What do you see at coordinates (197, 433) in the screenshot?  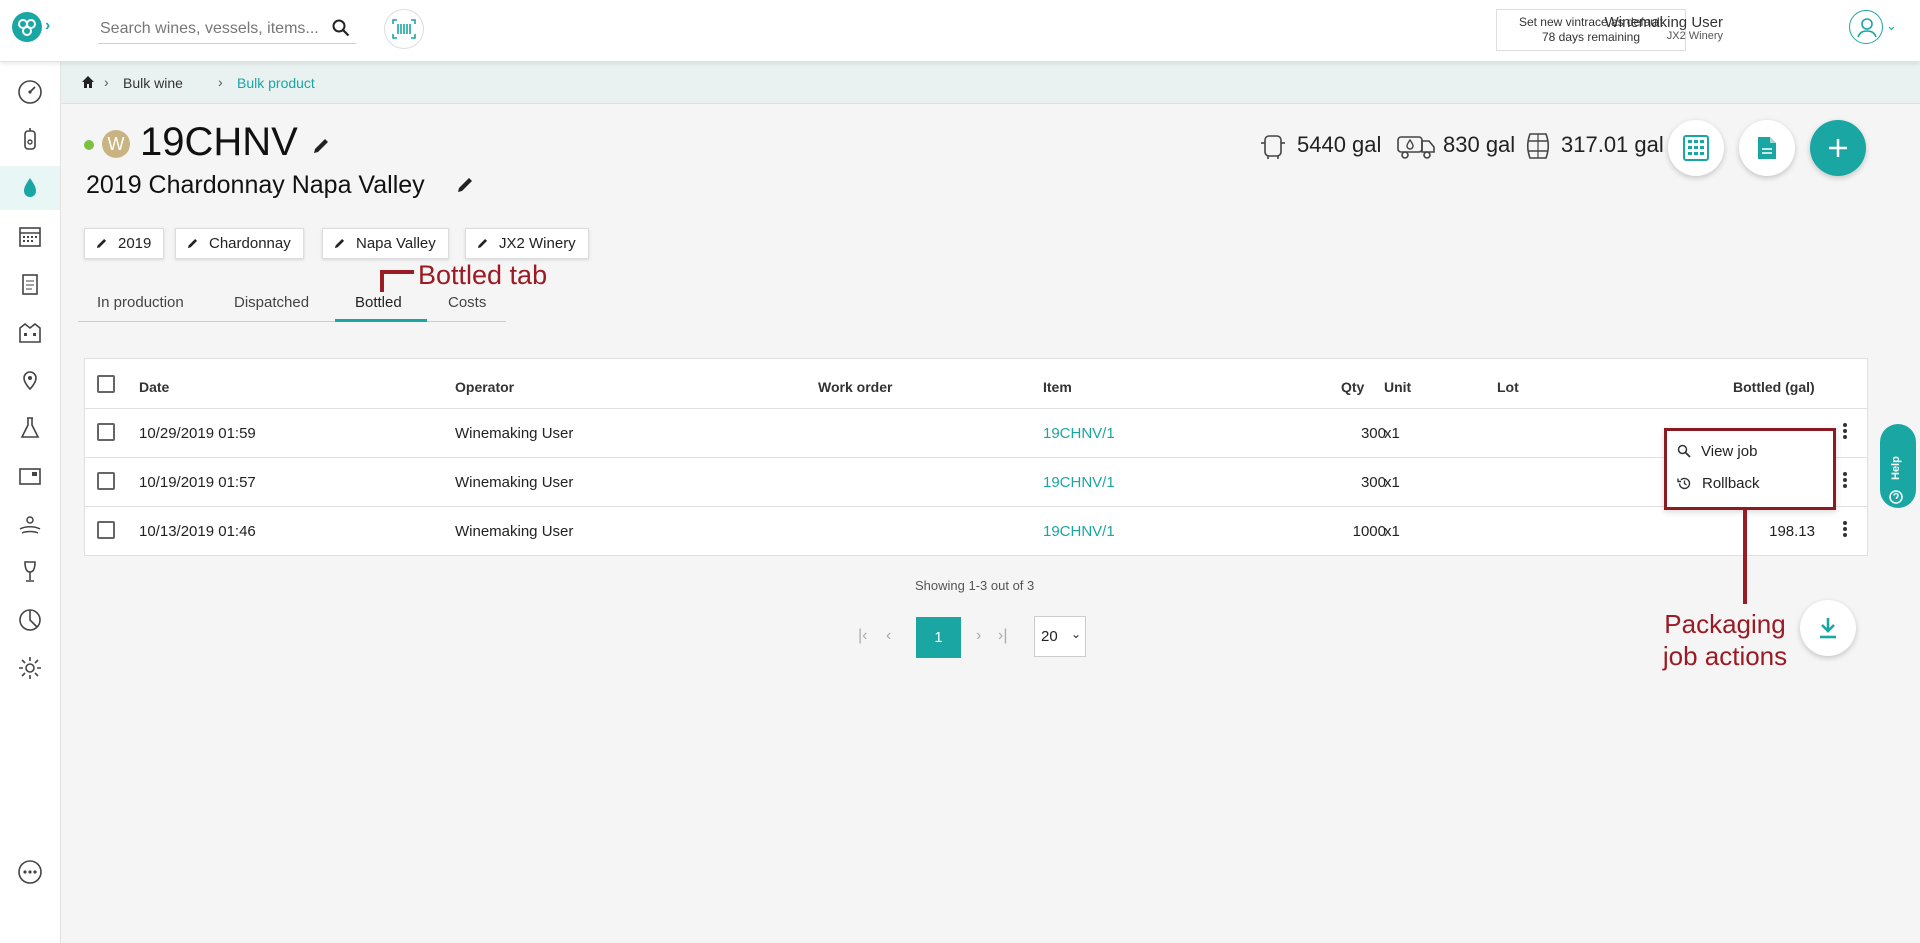 I see `cell-date: 10/29/2019 01:59` at bounding box center [197, 433].